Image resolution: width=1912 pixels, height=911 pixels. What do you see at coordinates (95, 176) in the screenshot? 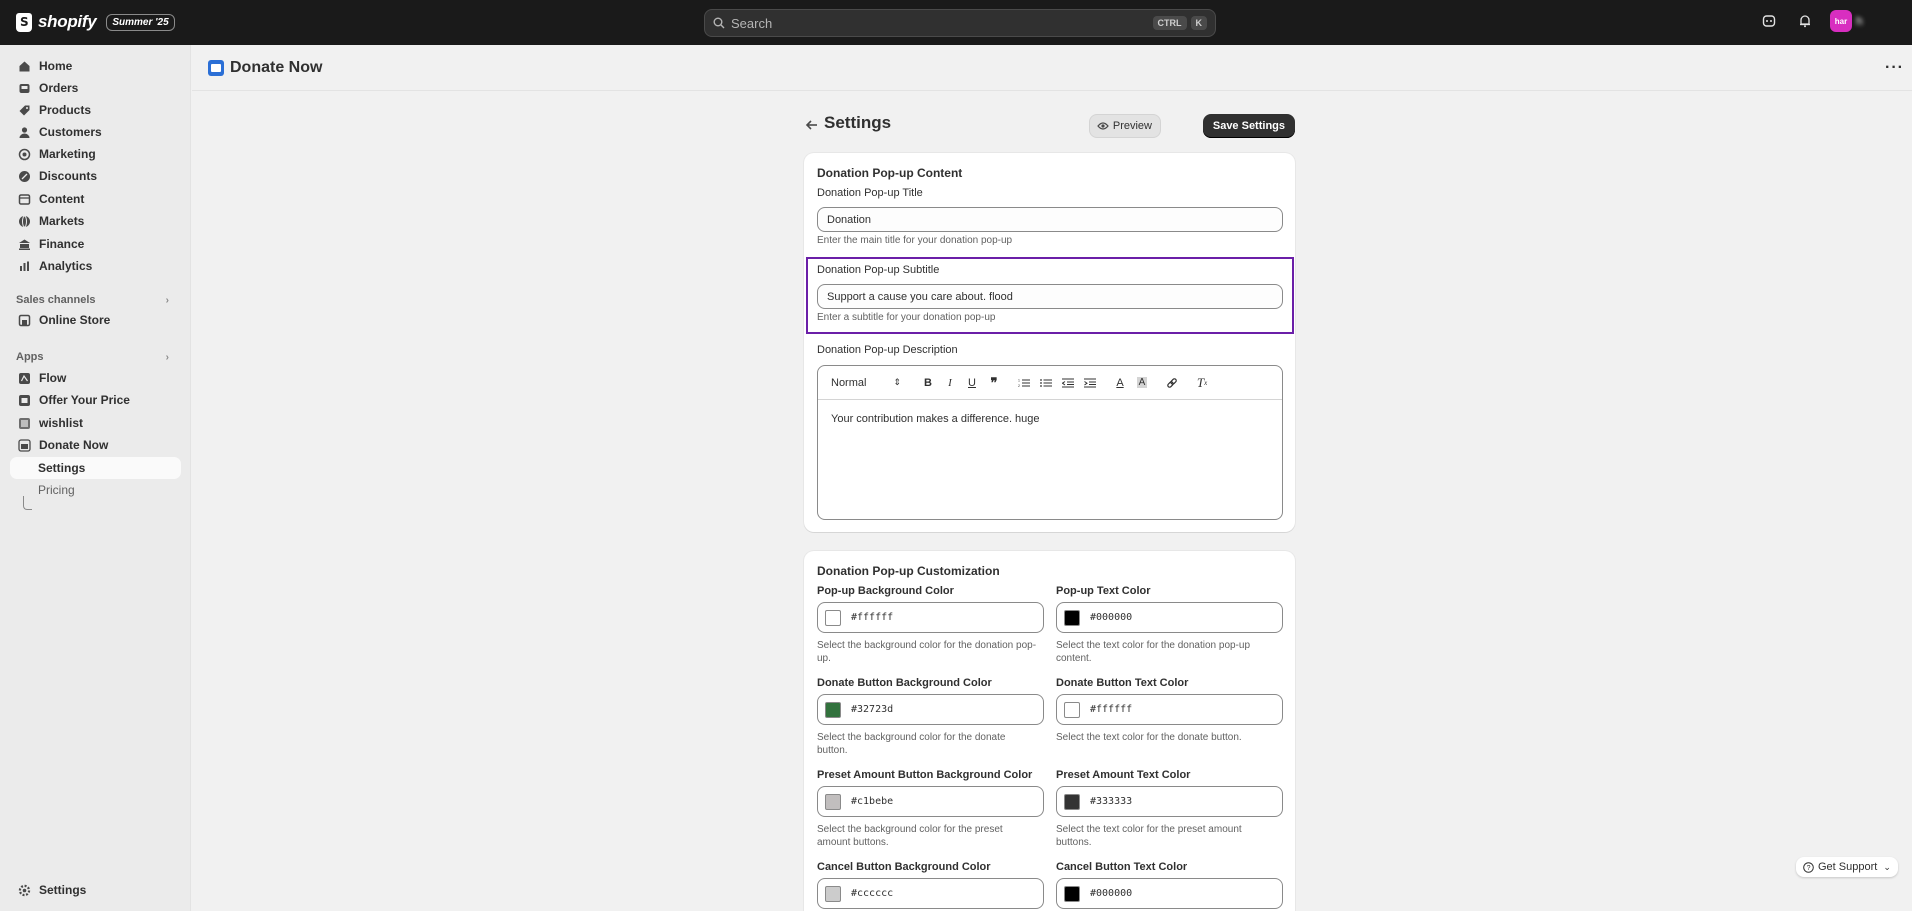
I see `sidebar-item-discounts: Discounts` at bounding box center [95, 176].